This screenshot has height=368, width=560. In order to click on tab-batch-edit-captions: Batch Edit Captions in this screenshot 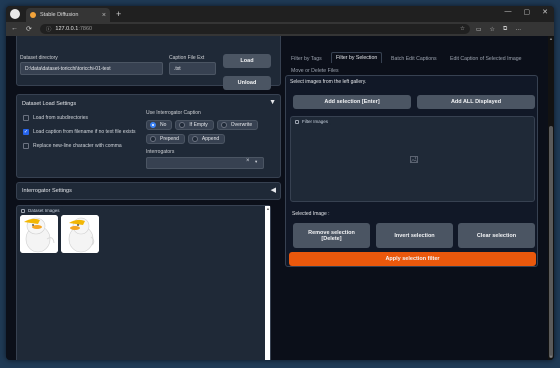, I will do `click(414, 59)`.